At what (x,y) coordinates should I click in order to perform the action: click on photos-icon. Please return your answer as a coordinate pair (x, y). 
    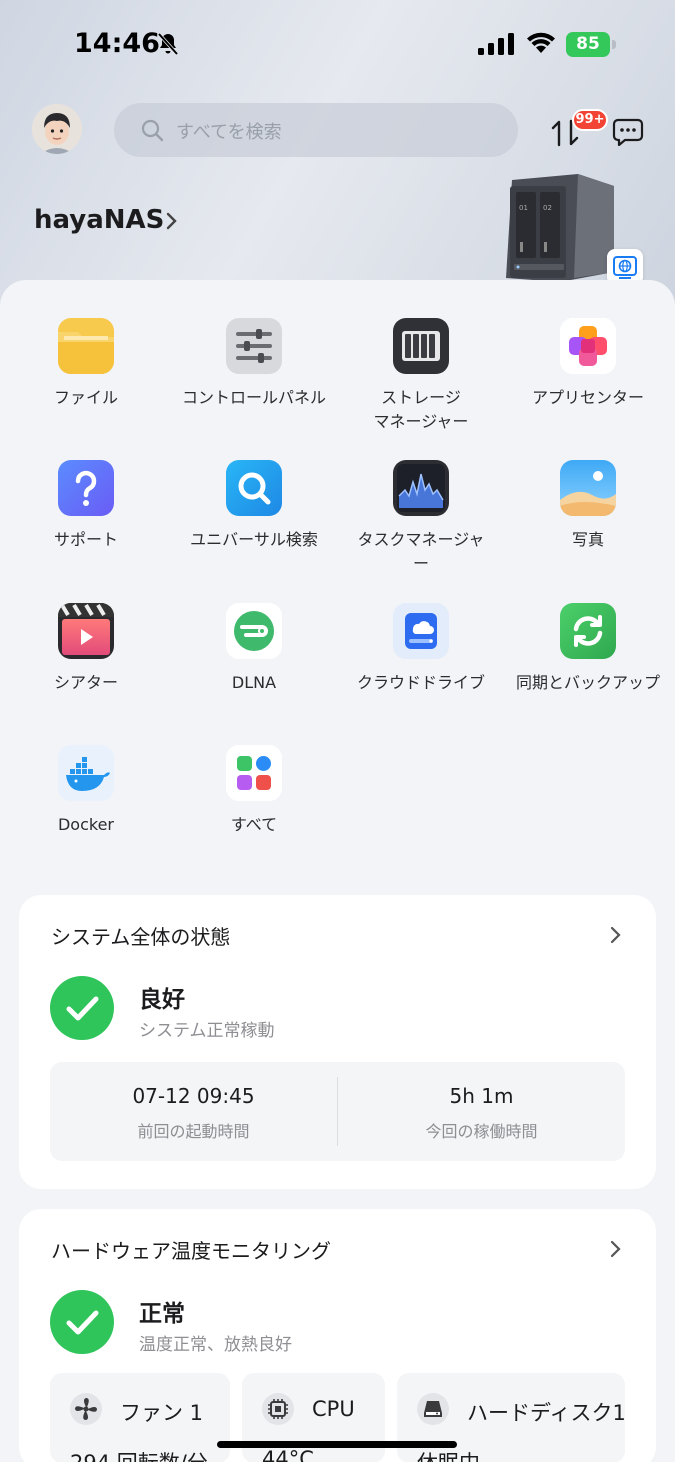
    Looking at the image, I should click on (588, 488).